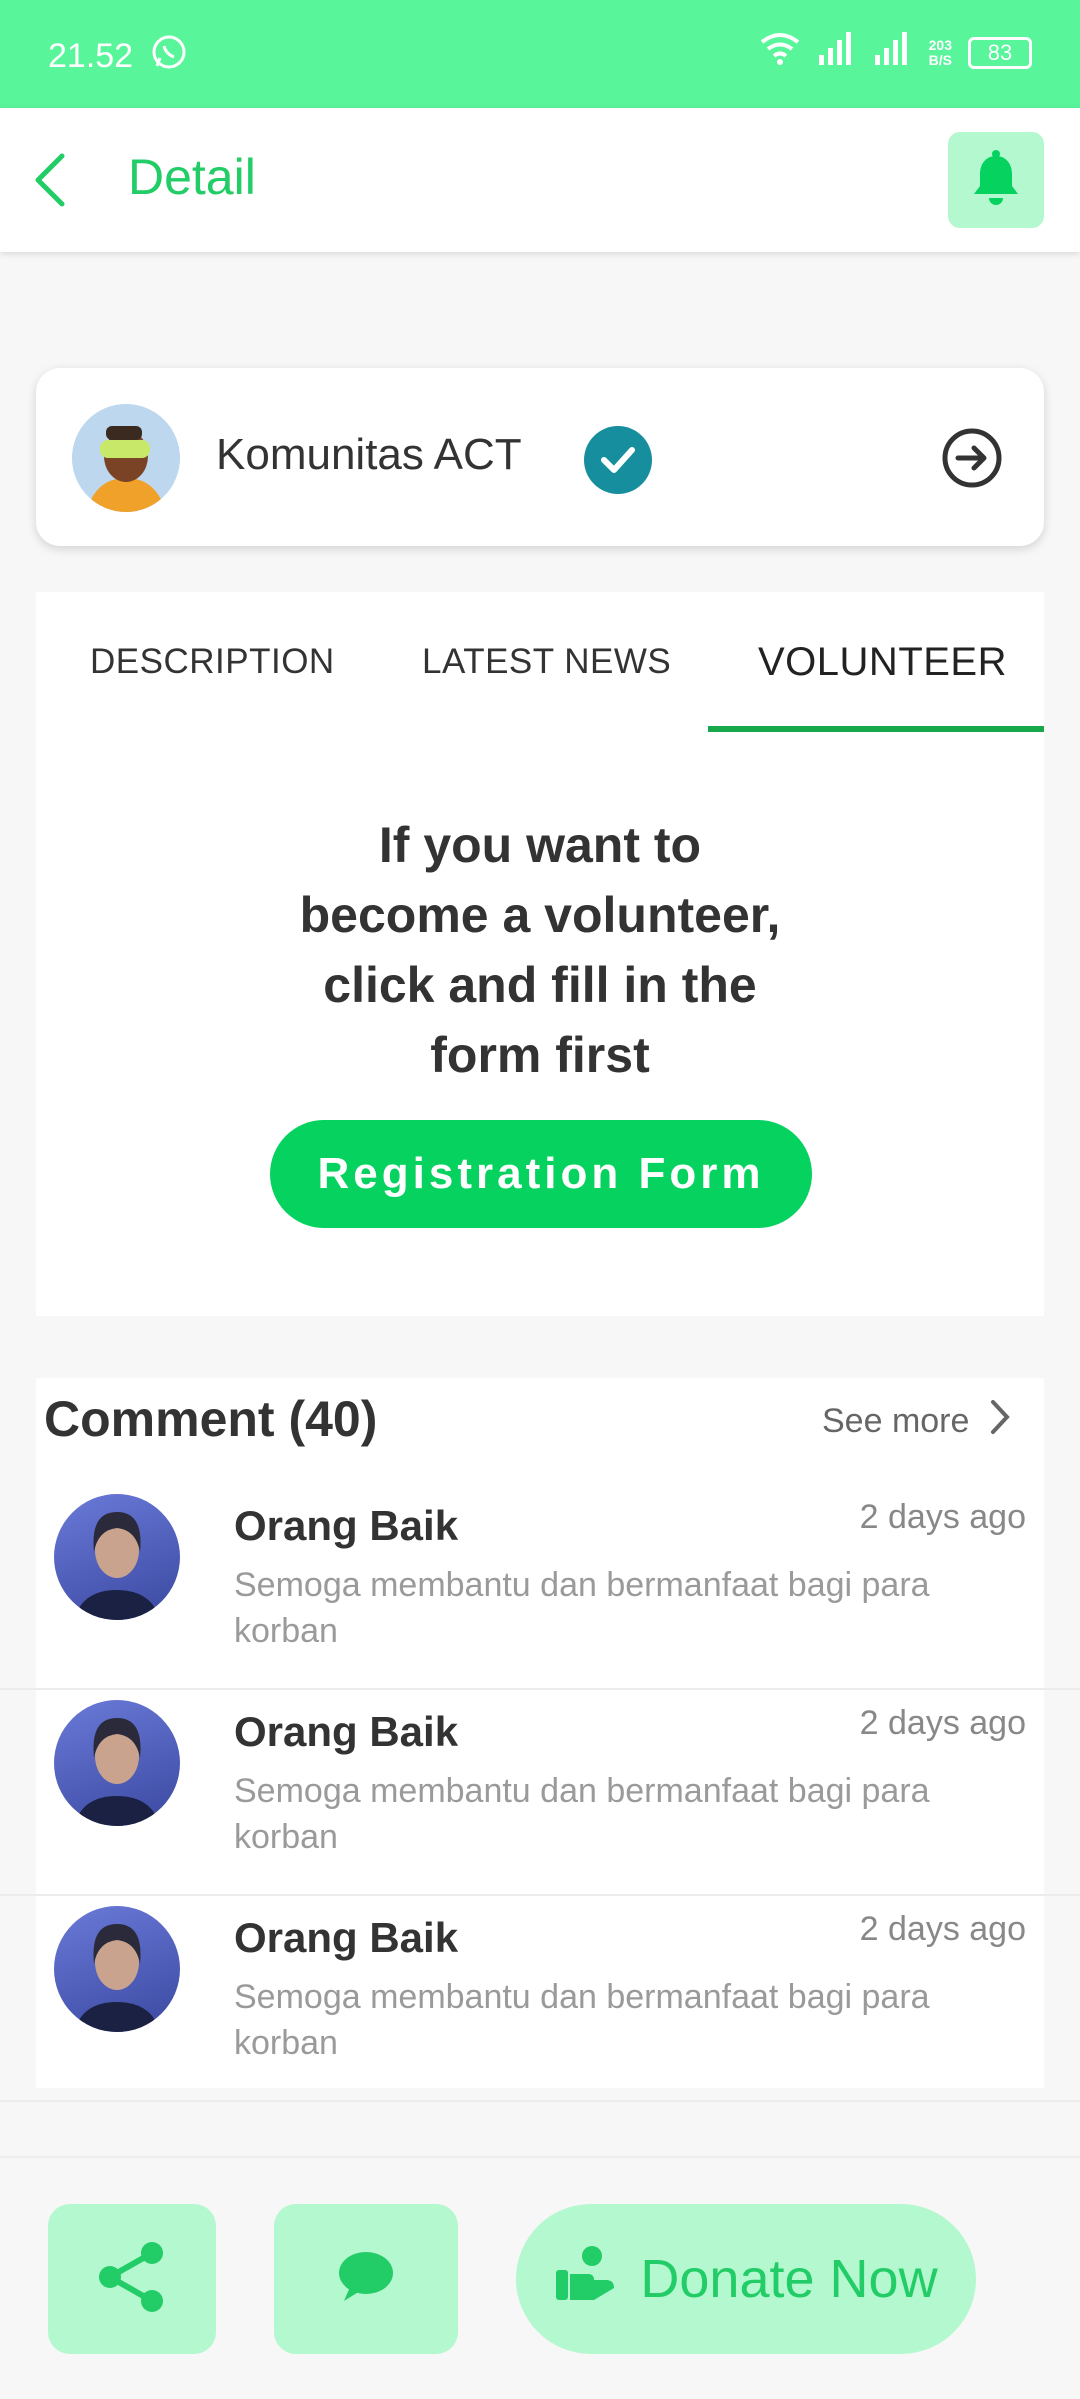 The height and width of the screenshot is (2399, 1080). Describe the element at coordinates (585, 2279) in the screenshot. I see `donate-hand-icon` at that location.